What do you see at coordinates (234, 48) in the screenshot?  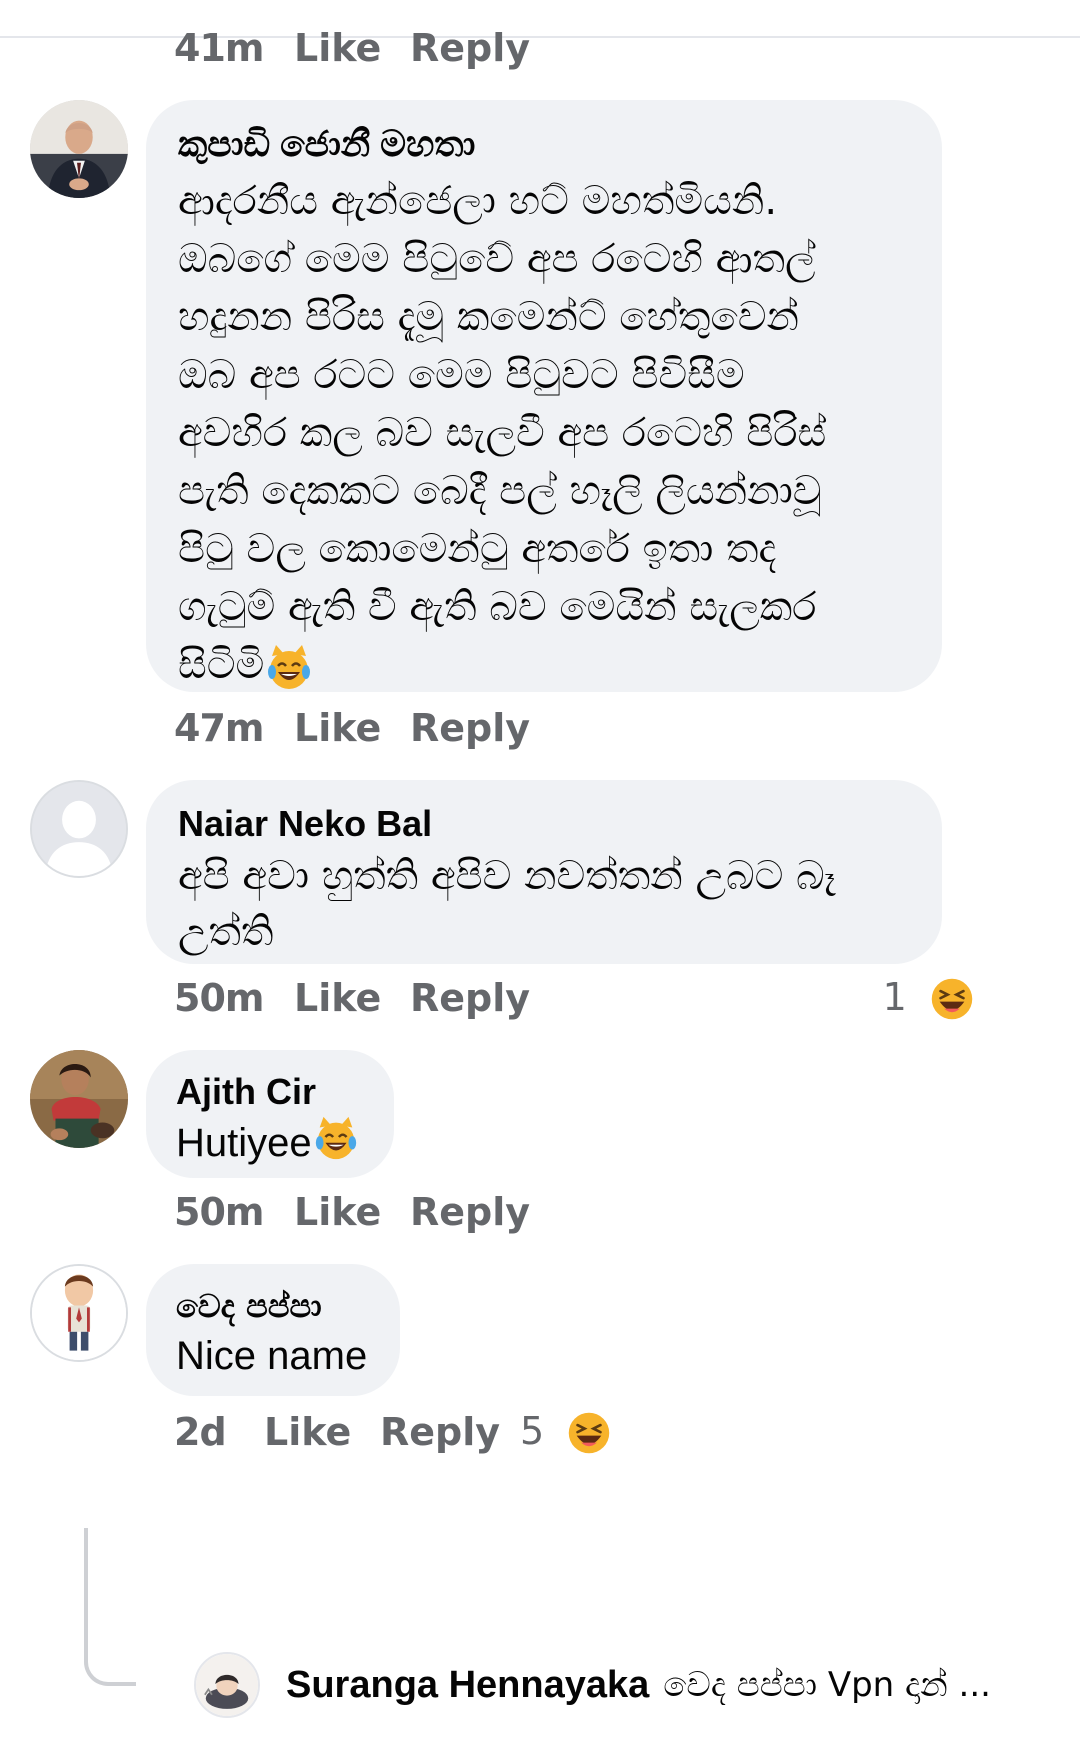 I see `comment-time: 41m` at bounding box center [234, 48].